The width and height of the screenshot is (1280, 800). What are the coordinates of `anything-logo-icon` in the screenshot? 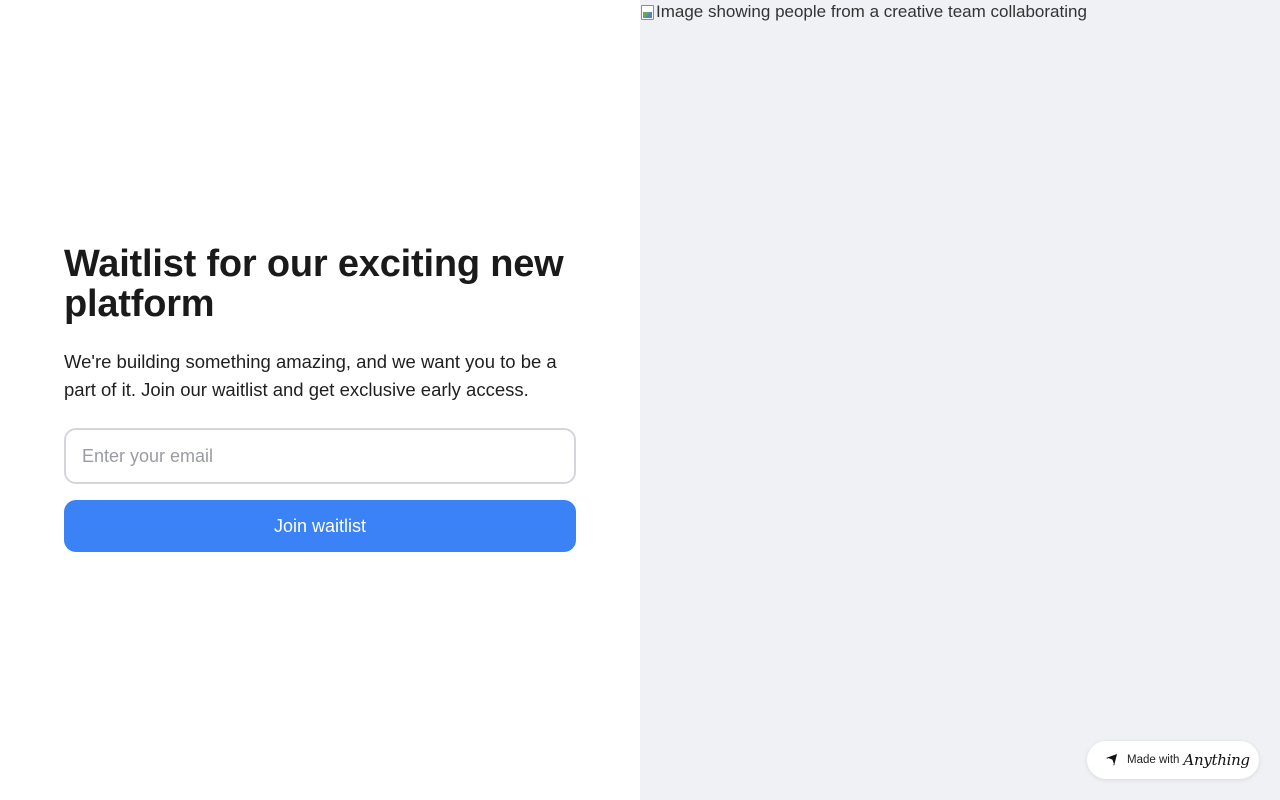 It's located at (1111, 760).